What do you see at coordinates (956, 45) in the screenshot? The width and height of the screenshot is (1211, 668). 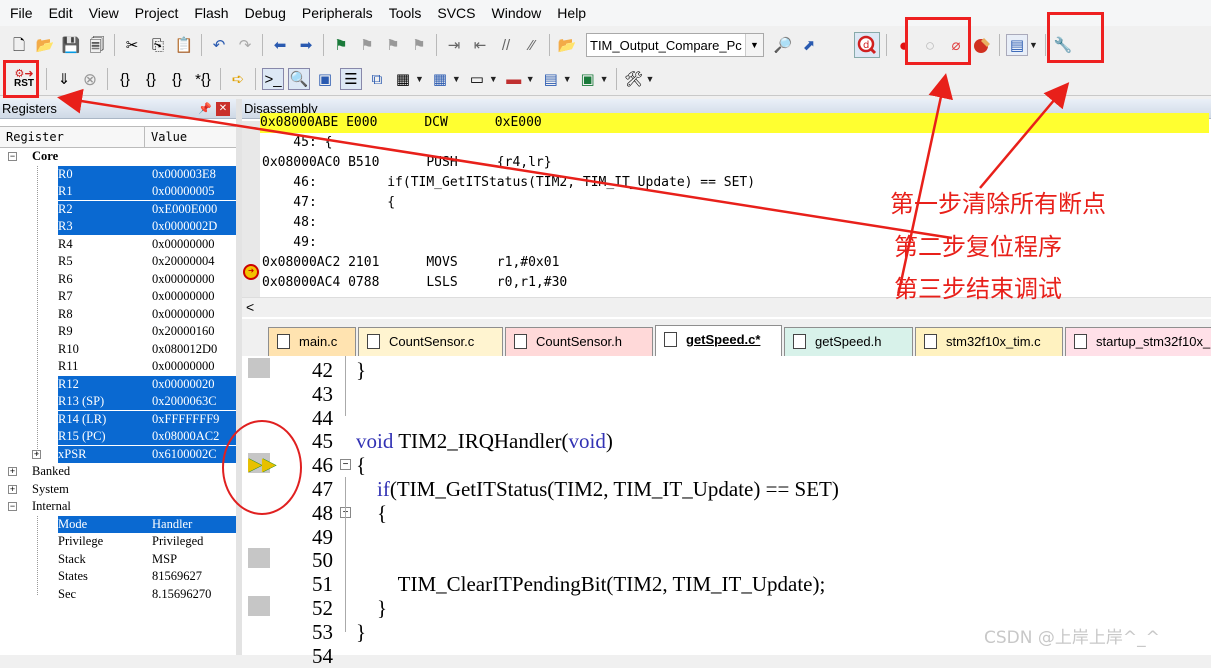 I see `breakpoint-disable-all-icon: ⌀` at bounding box center [956, 45].